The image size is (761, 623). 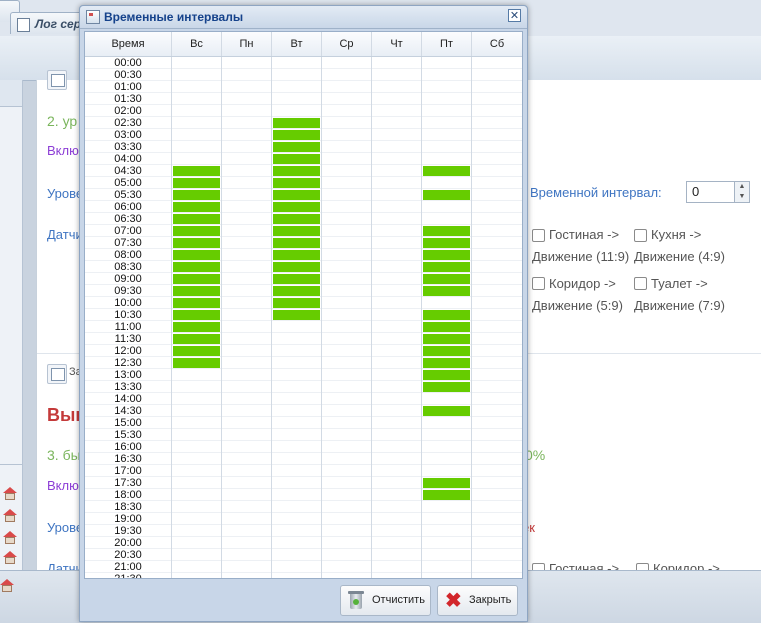 What do you see at coordinates (497, 44) in the screenshot?
I see `header-day: Сб` at bounding box center [497, 44].